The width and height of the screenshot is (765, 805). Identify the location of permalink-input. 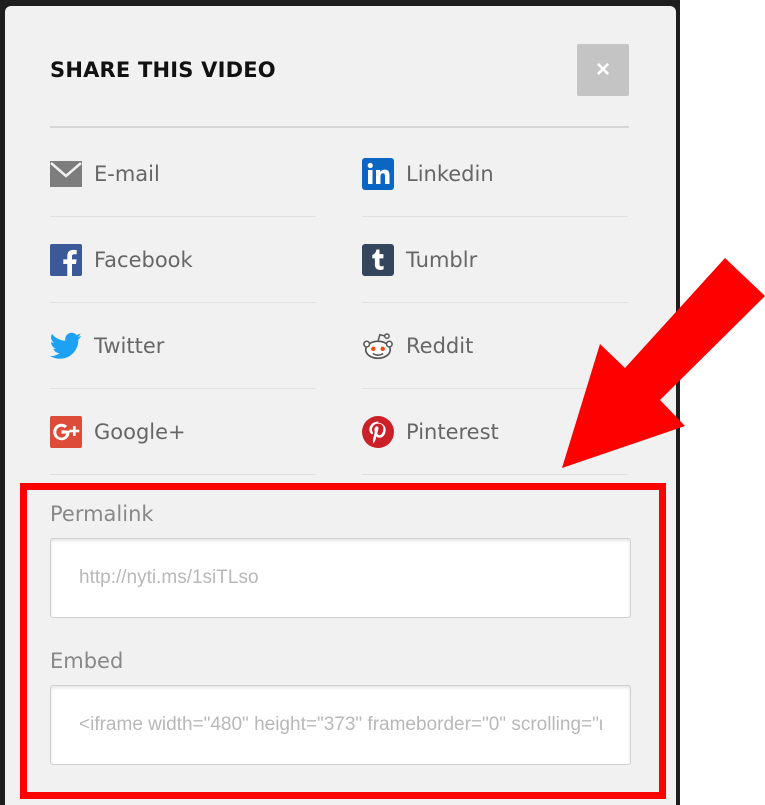
(340, 578).